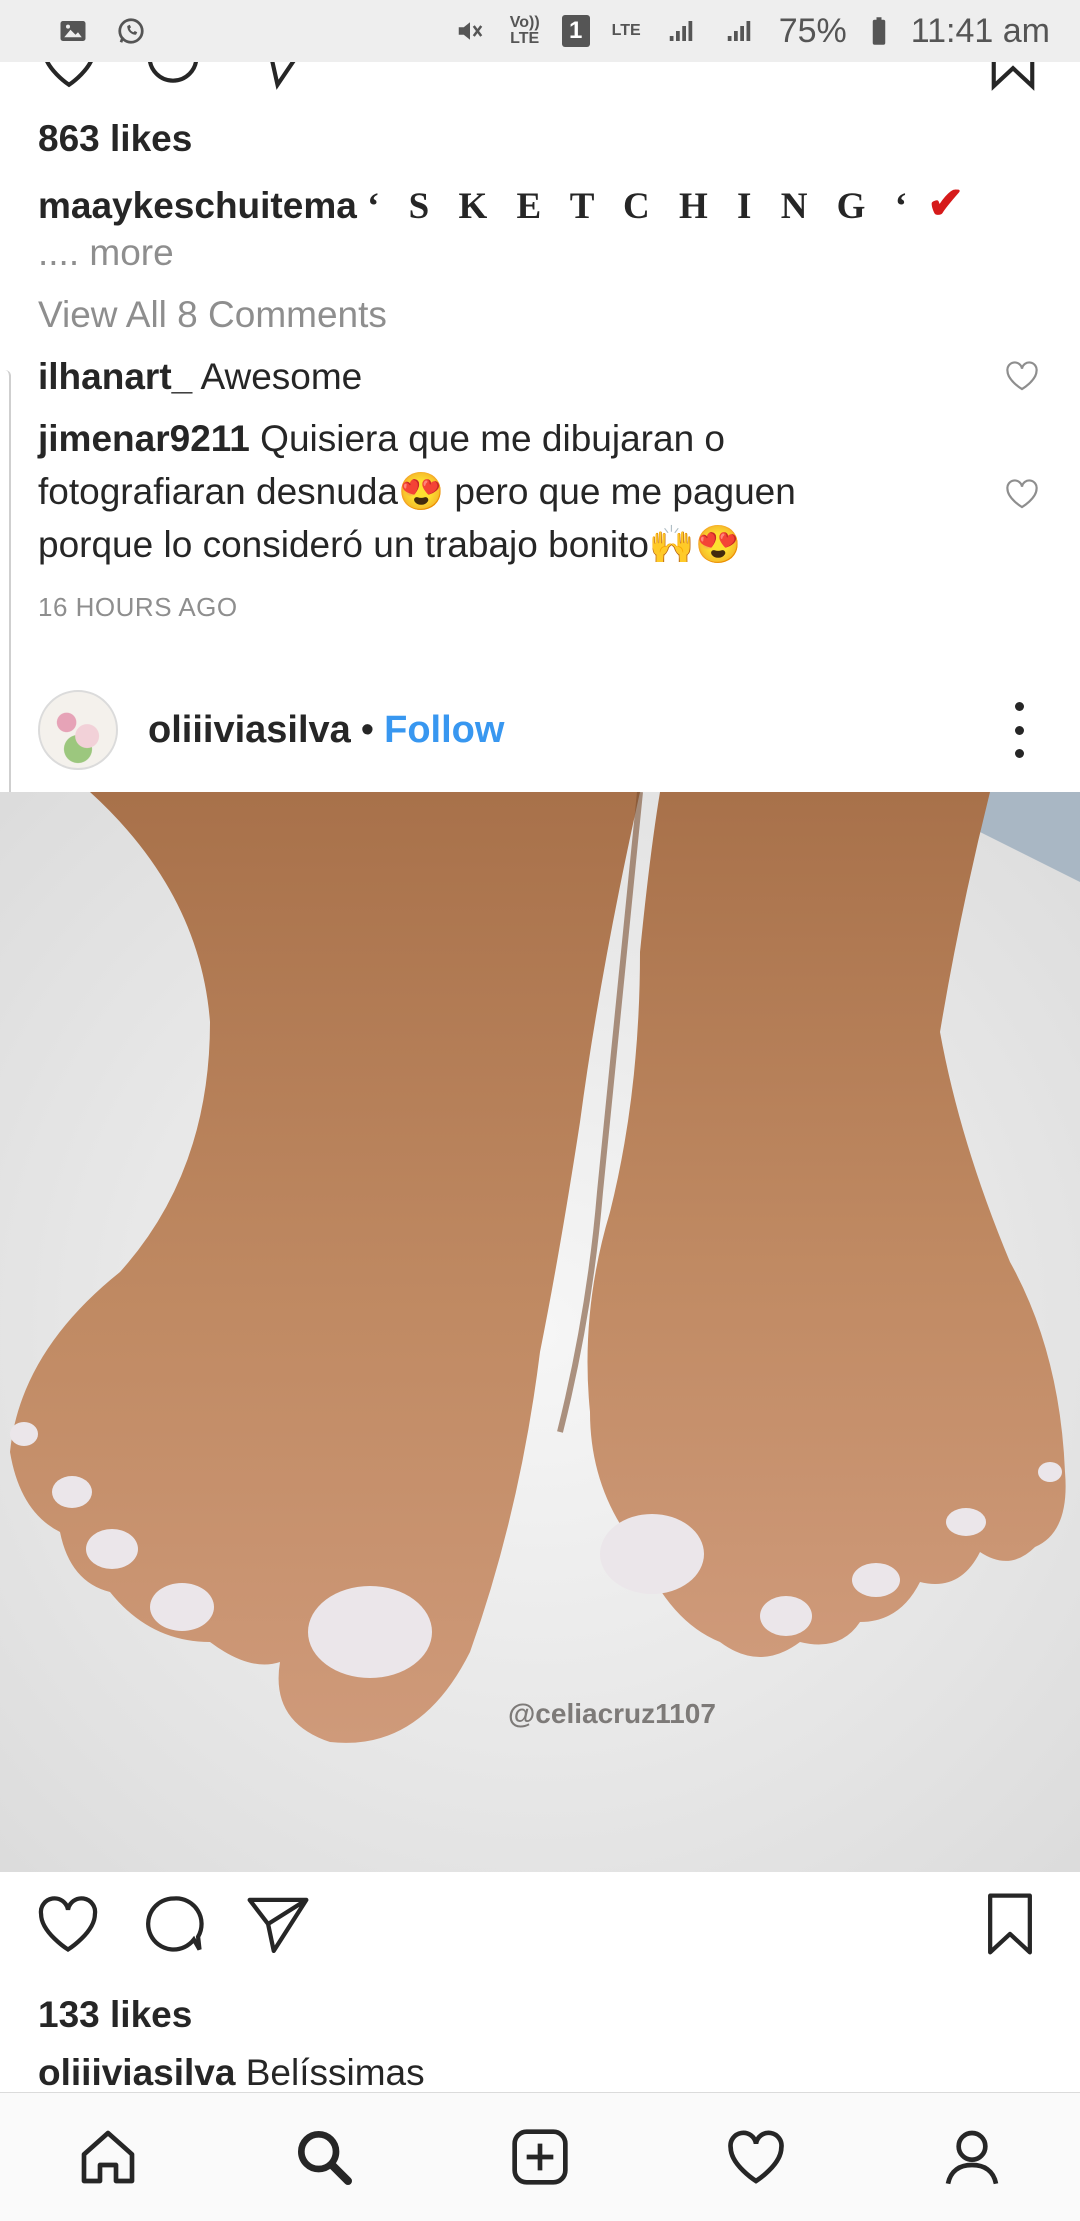  I want to click on search-icon, so click(324, 2157).